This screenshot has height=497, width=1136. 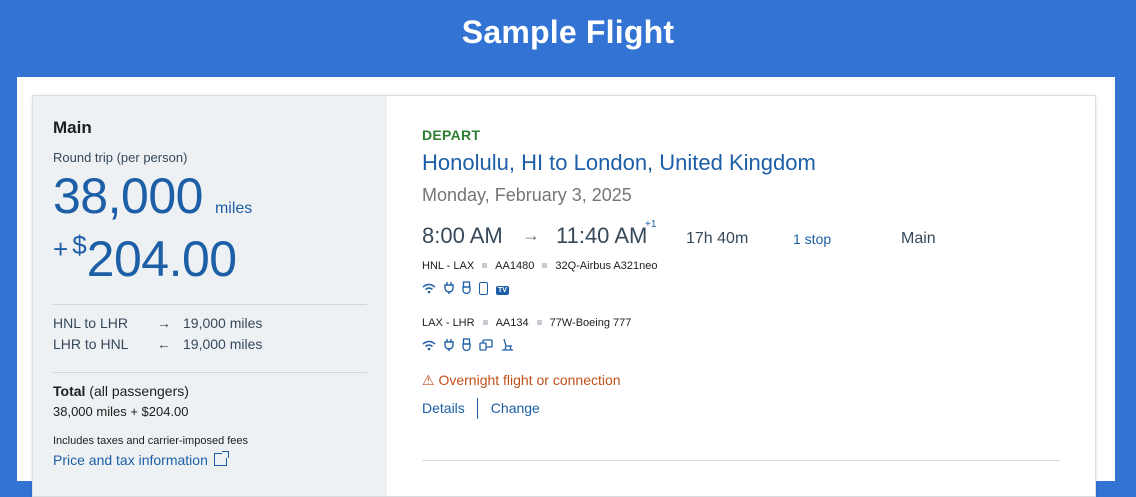 I want to click on day-offset: +1, so click(x=651, y=224).